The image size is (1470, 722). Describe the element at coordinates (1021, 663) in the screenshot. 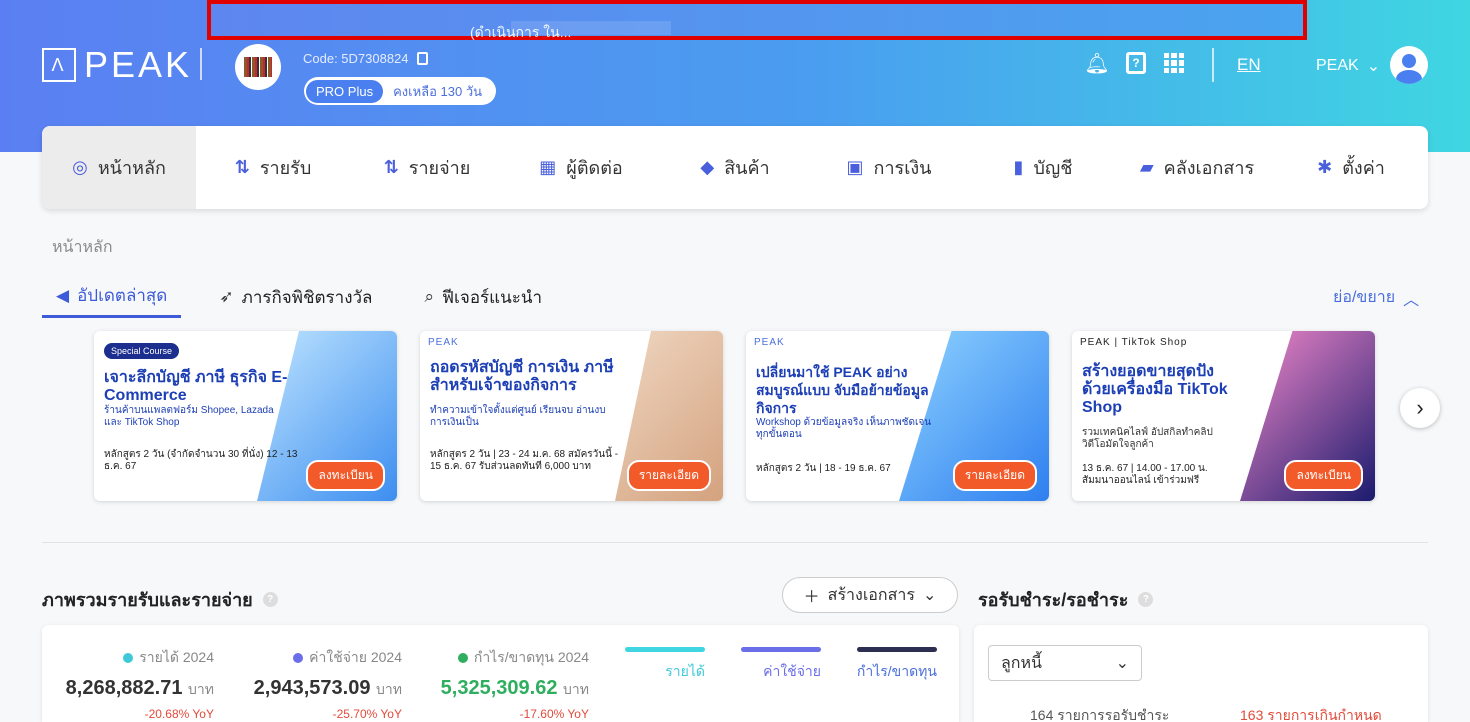

I see `select-value: ลูกหนี้` at that location.